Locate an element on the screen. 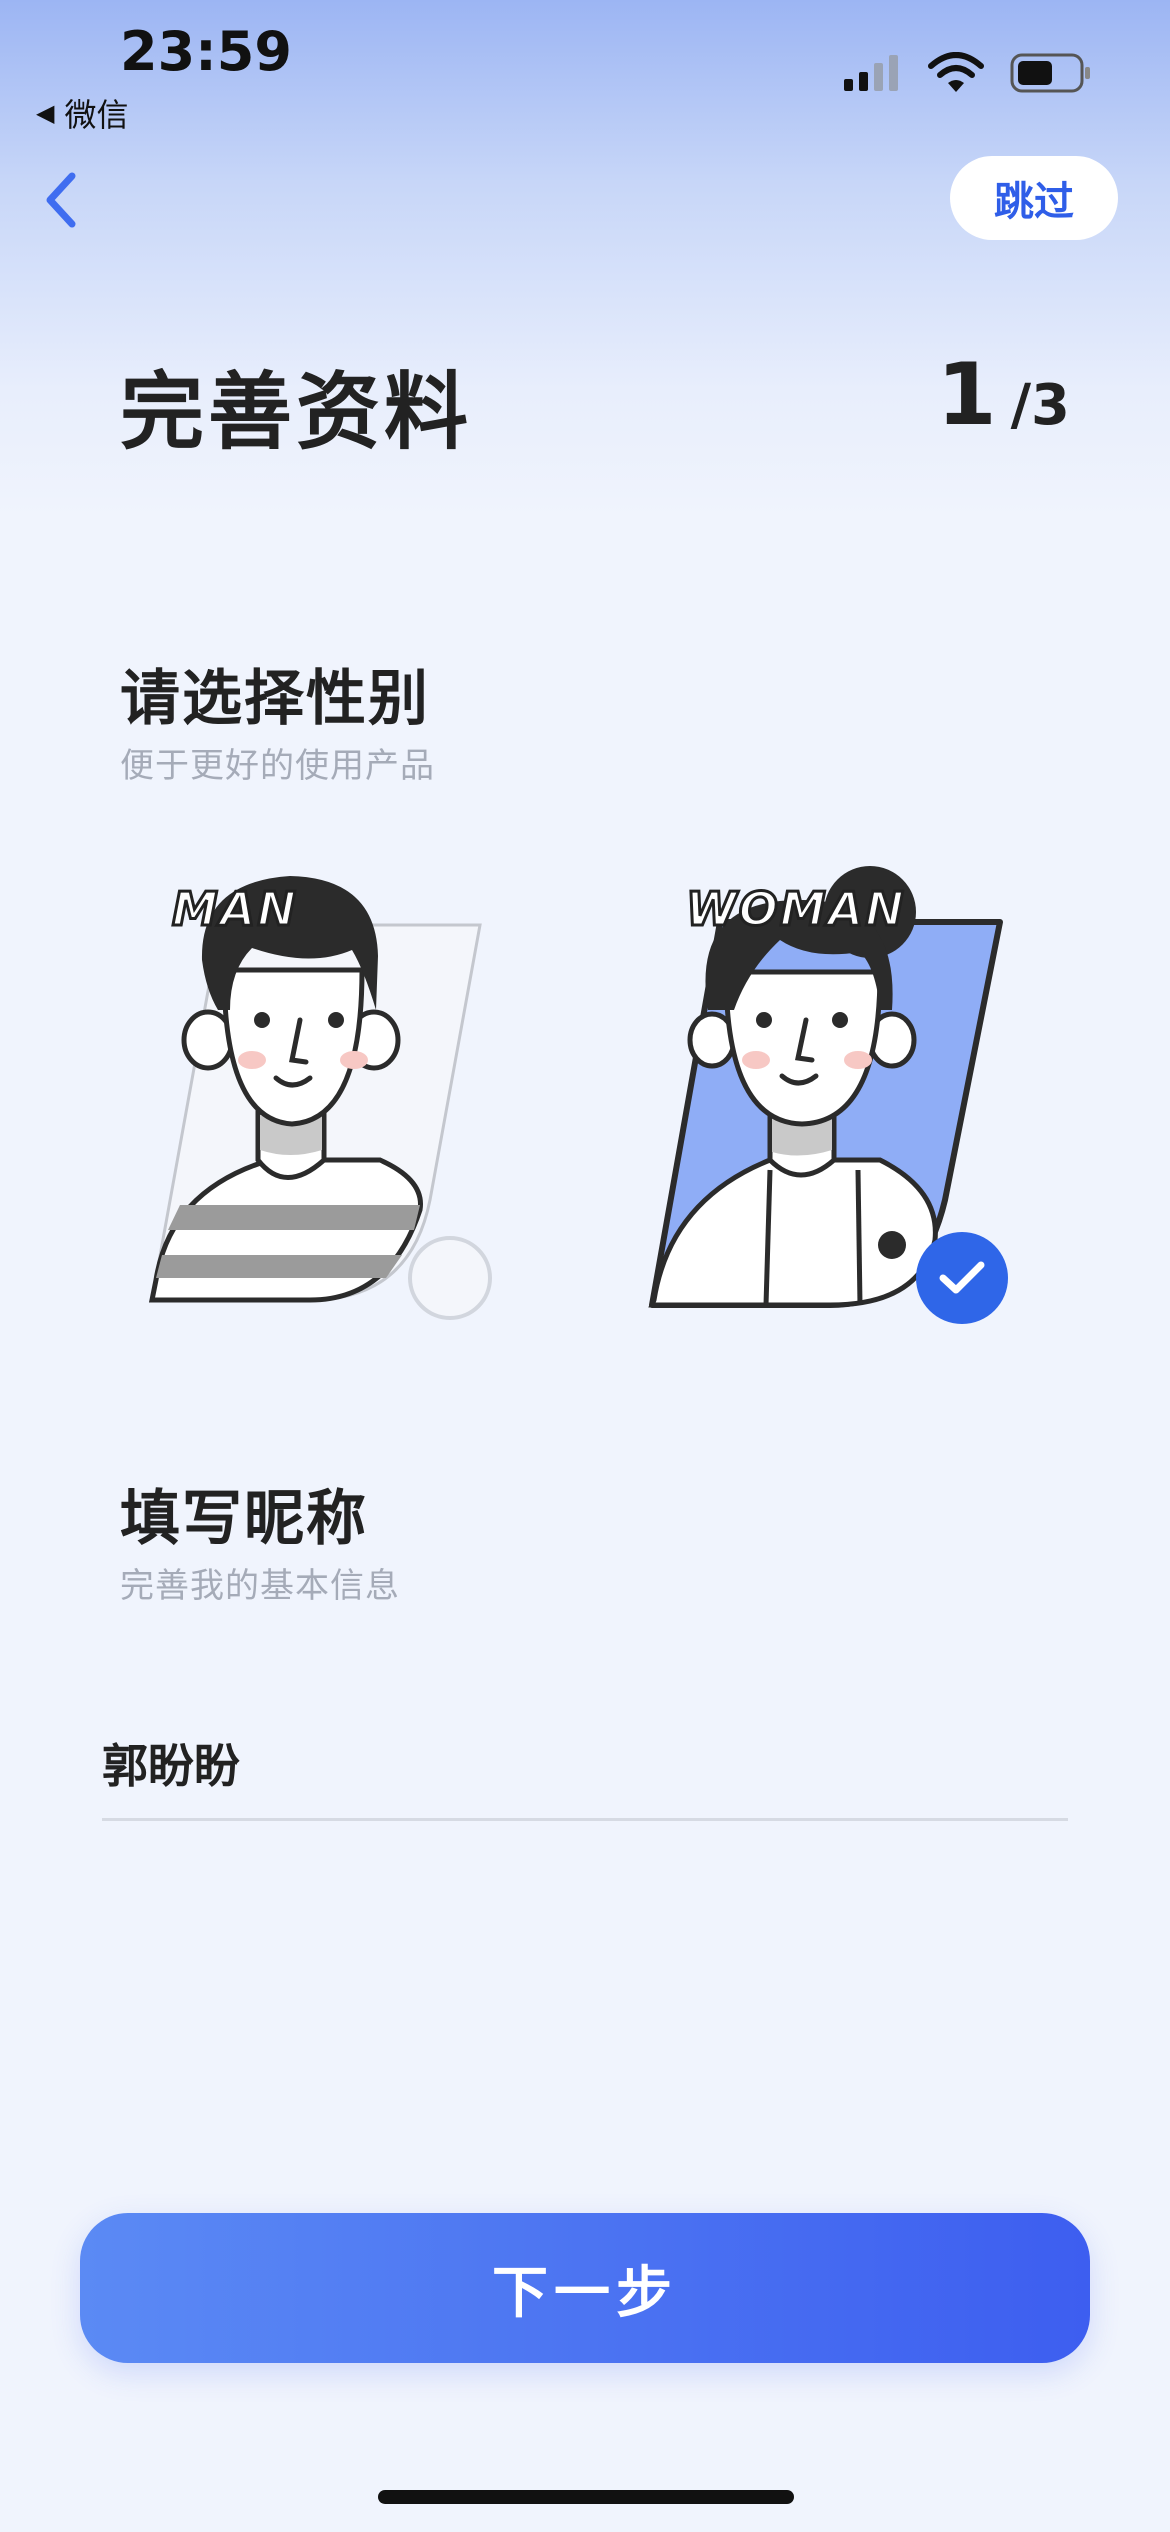 The width and height of the screenshot is (1170, 2532). man-radio-unselected-icon is located at coordinates (450, 1278).